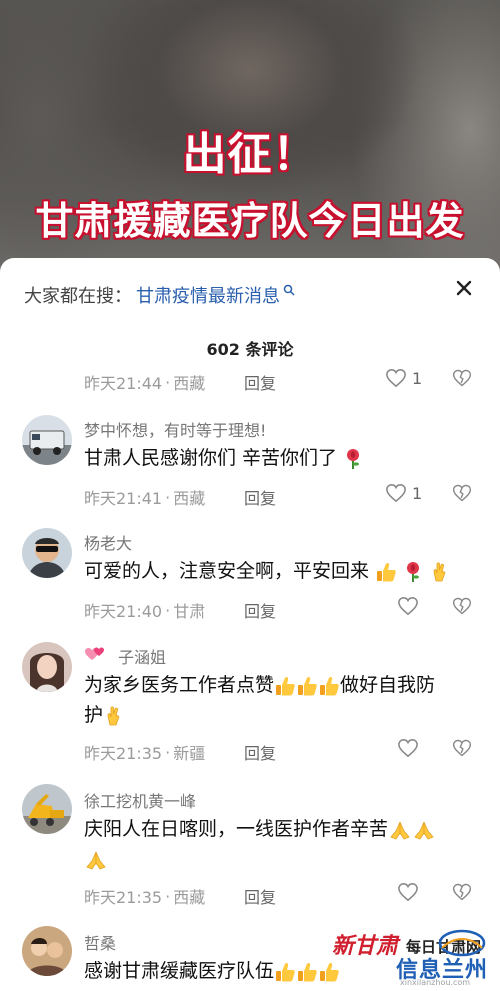 This screenshot has height=991, width=500. What do you see at coordinates (94, 653) in the screenshot?
I see `double-hearts-icon` at bounding box center [94, 653].